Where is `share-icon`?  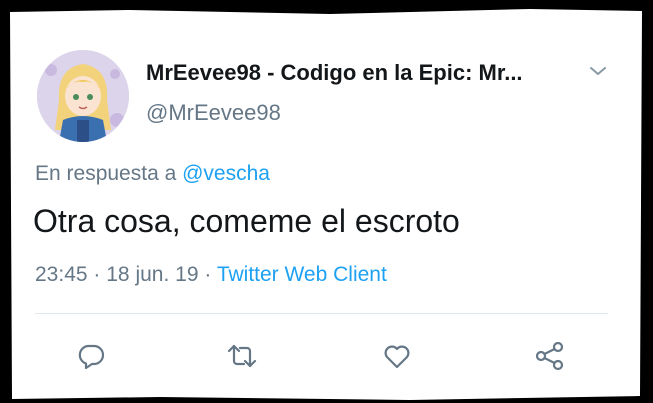
share-icon is located at coordinates (549, 356).